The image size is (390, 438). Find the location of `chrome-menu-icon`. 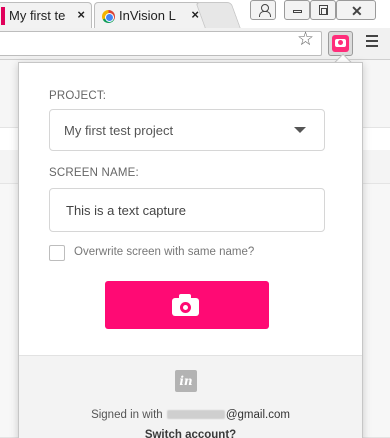

chrome-menu-icon is located at coordinates (372, 41).